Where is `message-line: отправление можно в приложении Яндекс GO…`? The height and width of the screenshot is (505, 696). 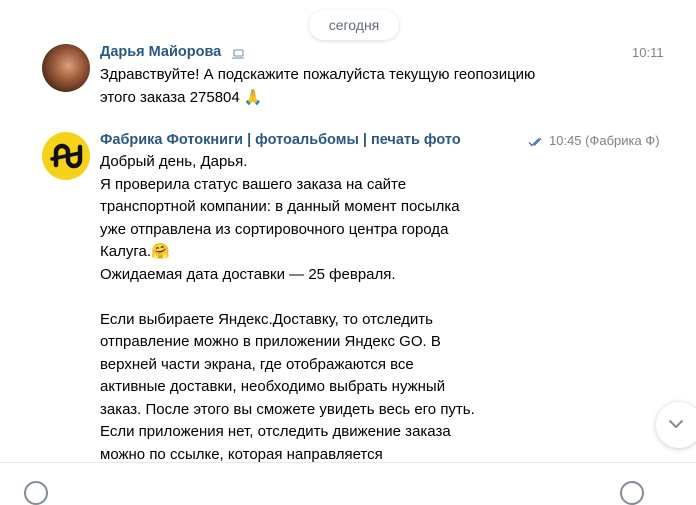
message-line: отправление можно в приложении Яндекс GO… is located at coordinates (270, 341).